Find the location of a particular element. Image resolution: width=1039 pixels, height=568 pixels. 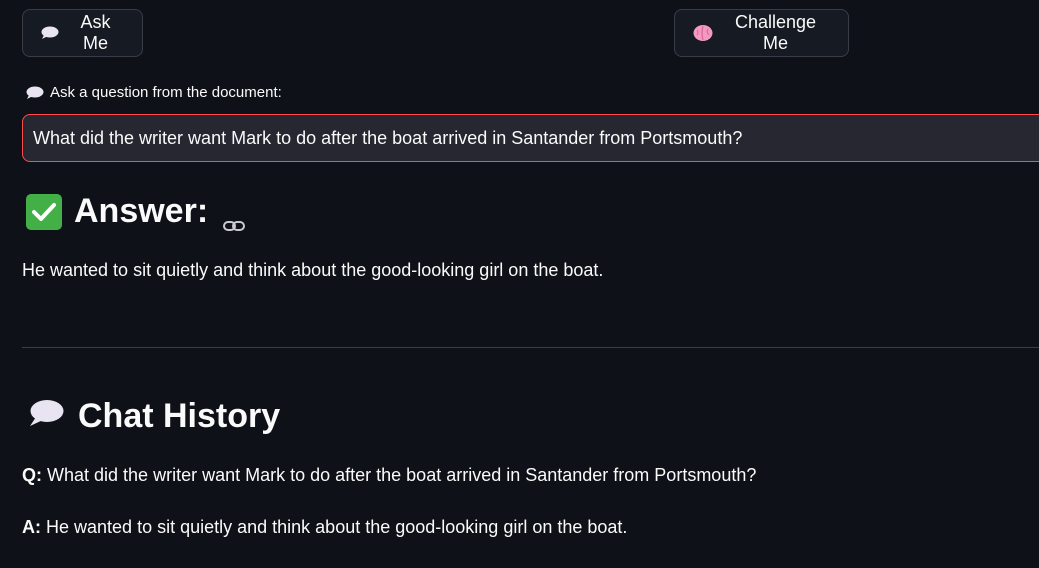

answer-heading-text: Answer: is located at coordinates (141, 211).